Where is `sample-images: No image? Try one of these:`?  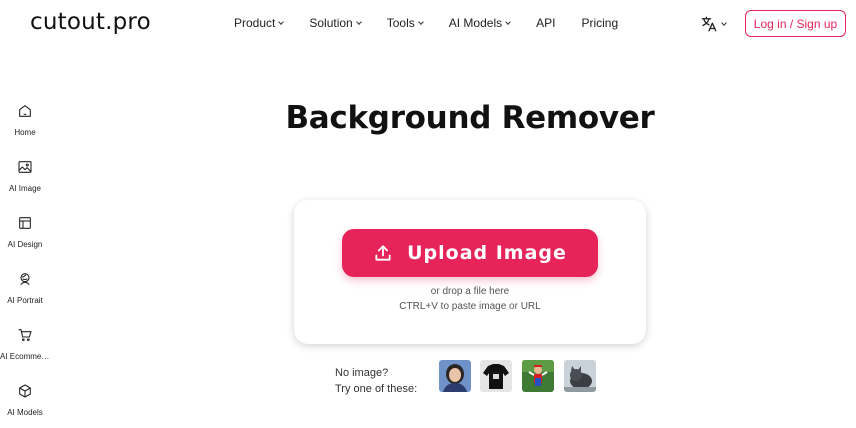
sample-images: No image? Try one of these: is located at coordinates (465, 378).